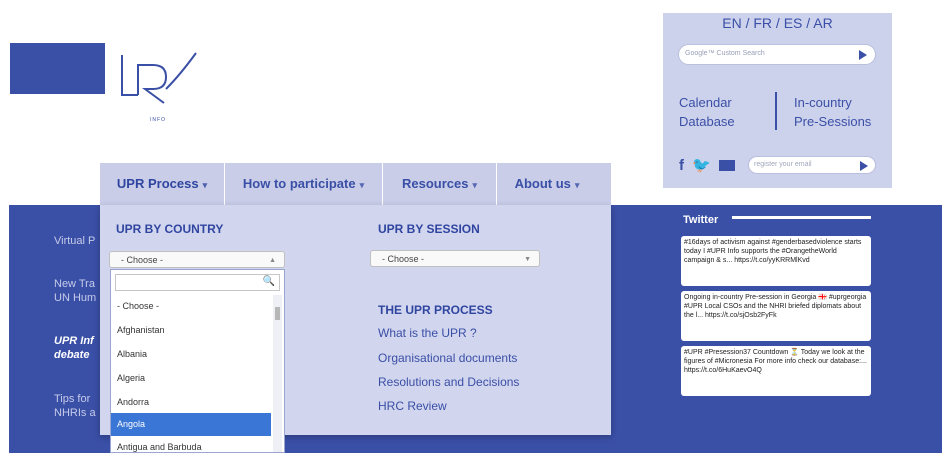 This screenshot has width=950, height=459. What do you see at coordinates (725, 53) in the screenshot?
I see `search-brand-label: Google™ Custom Search` at bounding box center [725, 53].